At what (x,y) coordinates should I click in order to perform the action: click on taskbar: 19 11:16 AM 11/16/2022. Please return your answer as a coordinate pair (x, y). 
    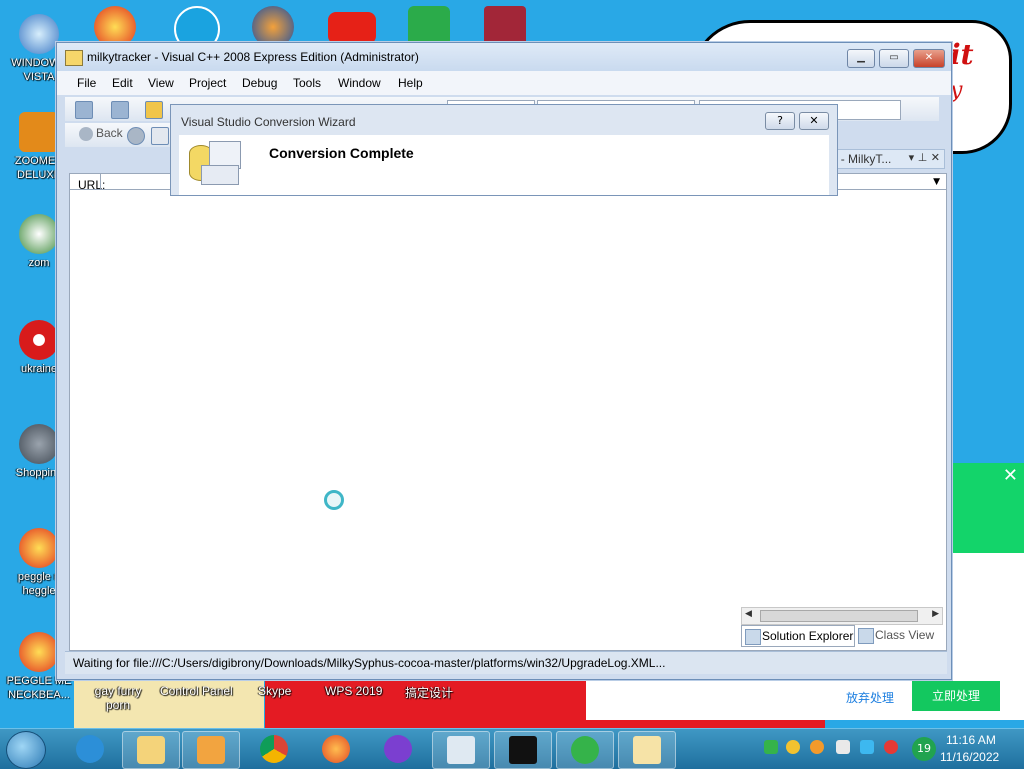
    Looking at the image, I should click on (512, 748).